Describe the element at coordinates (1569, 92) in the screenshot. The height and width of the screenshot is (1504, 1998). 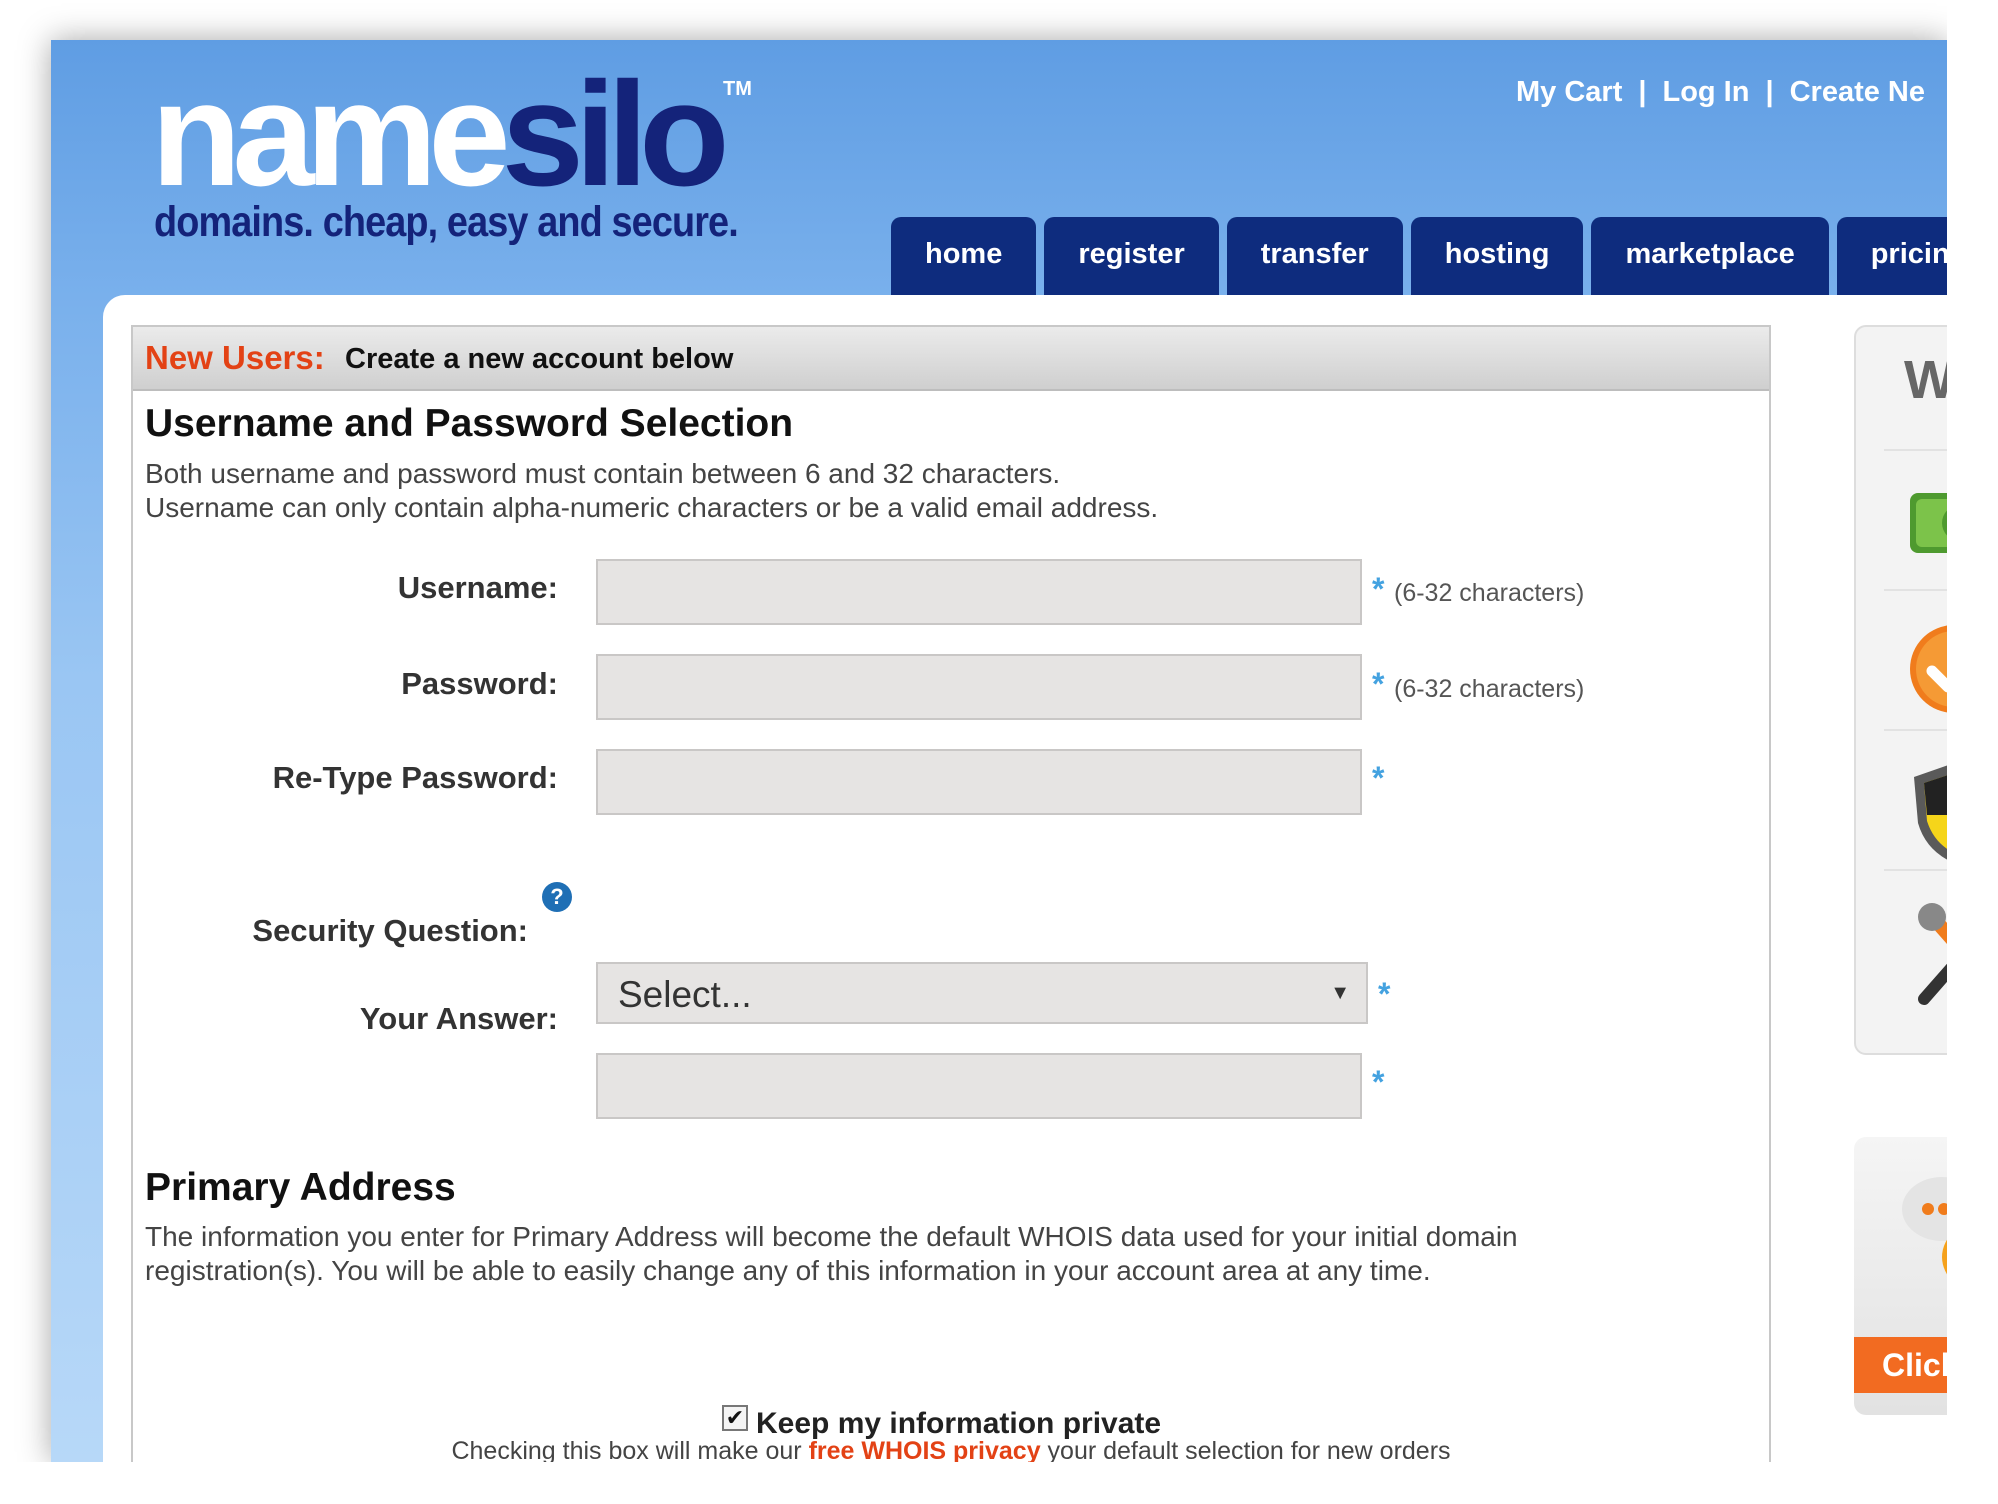
I see `my-cart-link: My Cart` at that location.